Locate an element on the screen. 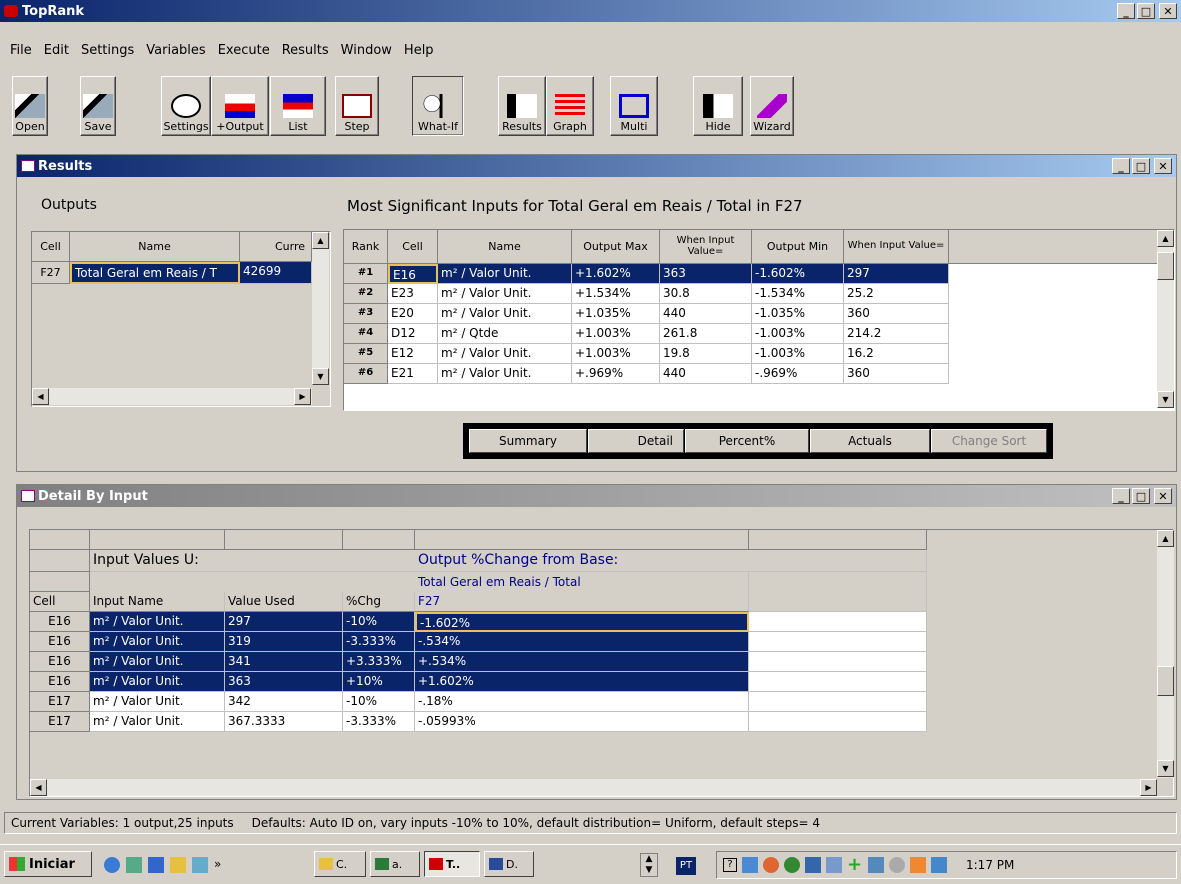  detail-scroll-up-button: ▲ is located at coordinates (1165, 538).